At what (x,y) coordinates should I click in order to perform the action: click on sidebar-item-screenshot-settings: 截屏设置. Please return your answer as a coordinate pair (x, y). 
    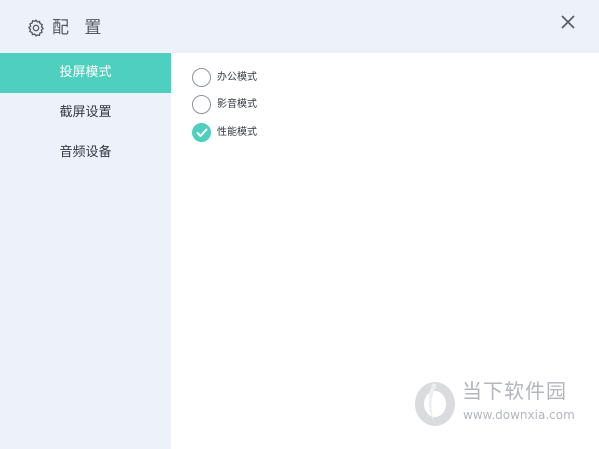
    Looking at the image, I should click on (85, 113).